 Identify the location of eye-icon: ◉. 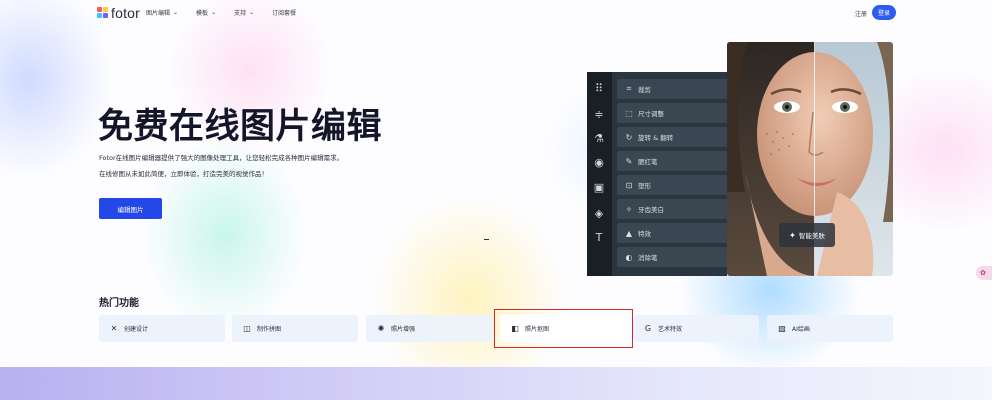
(599, 162).